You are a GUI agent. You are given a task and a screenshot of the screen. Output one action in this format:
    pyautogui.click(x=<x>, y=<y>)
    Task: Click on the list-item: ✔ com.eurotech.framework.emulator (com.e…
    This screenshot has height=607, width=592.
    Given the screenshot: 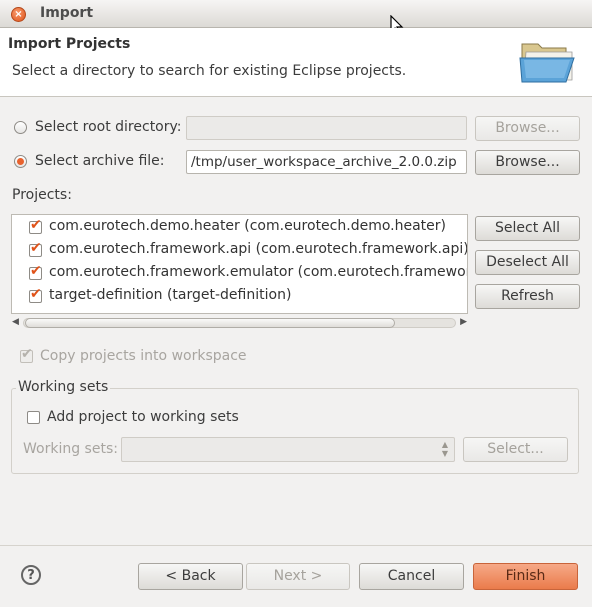 What is the action you would take?
    pyautogui.click(x=239, y=273)
    